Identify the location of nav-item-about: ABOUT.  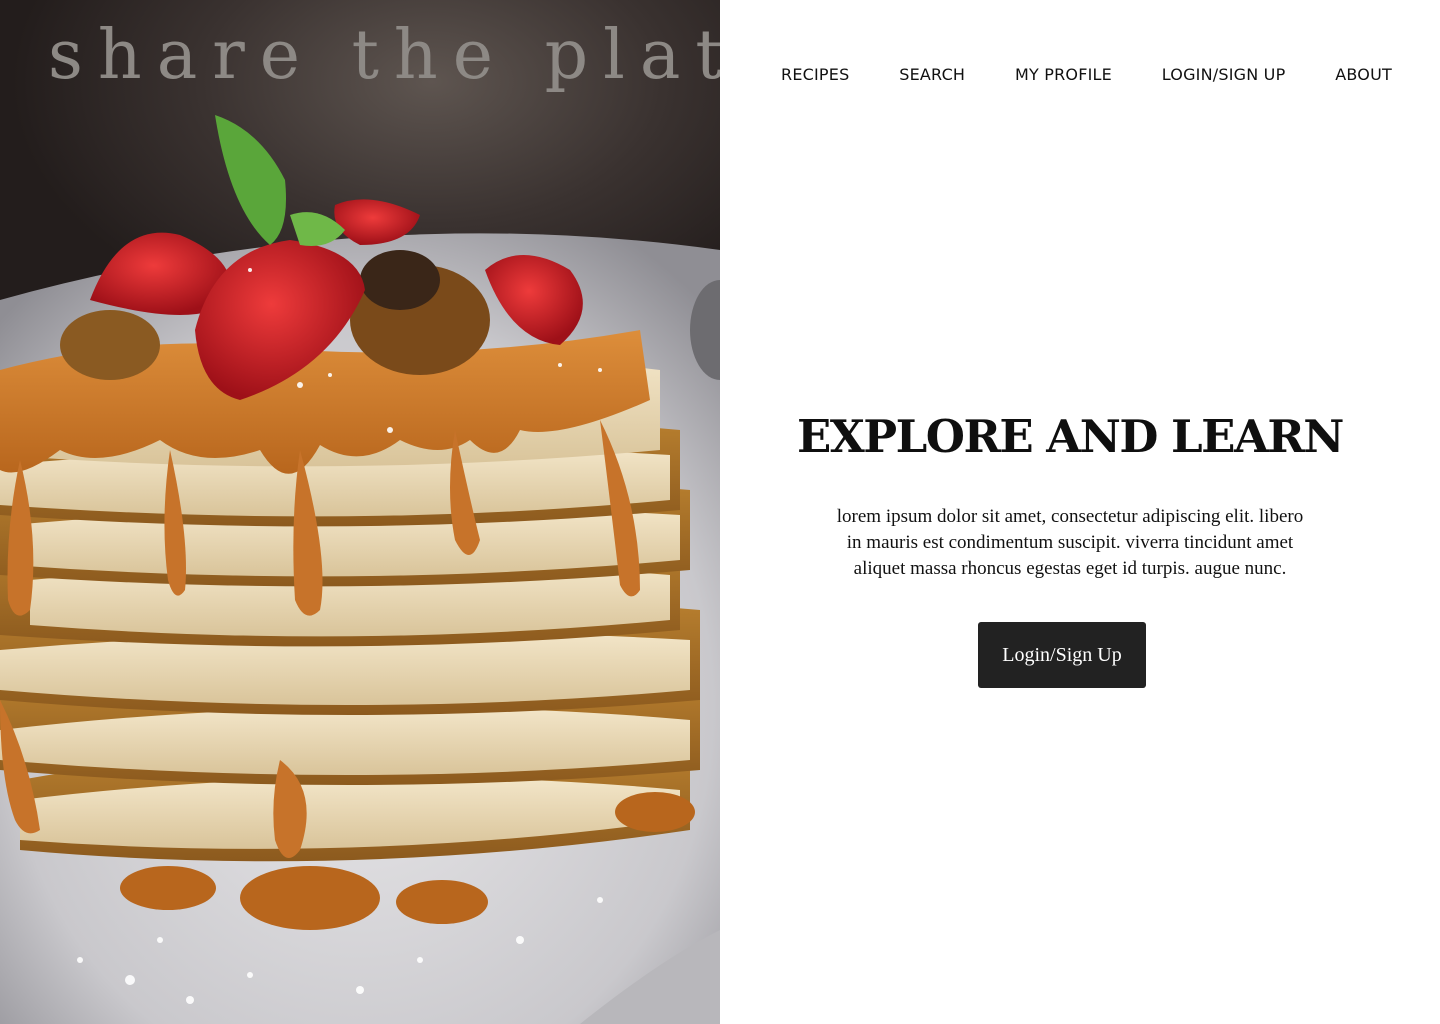
(1363, 74).